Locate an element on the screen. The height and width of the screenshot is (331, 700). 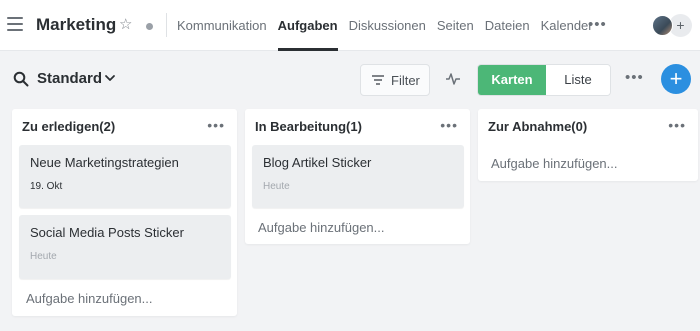
filter-button: Filter is located at coordinates (395, 80).